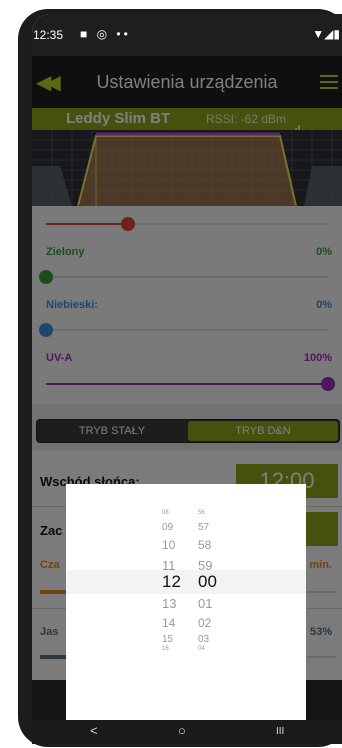 This screenshot has height=748, width=342. Describe the element at coordinates (201, 513) in the screenshot. I see `picker-minute: 56` at that location.